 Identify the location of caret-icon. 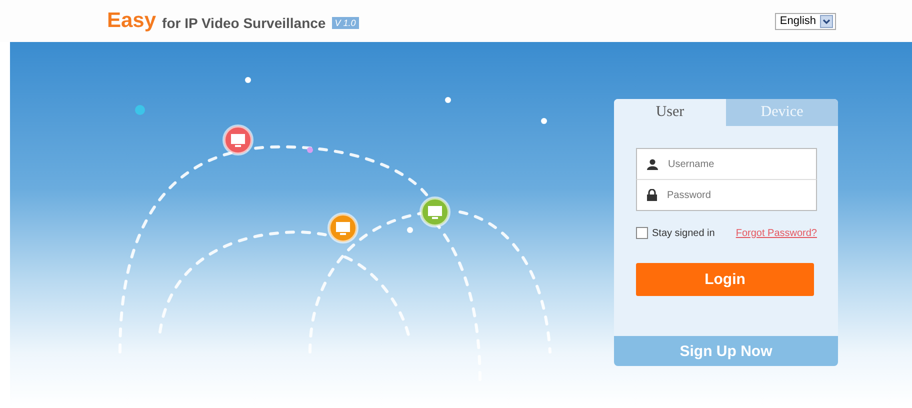
(826, 21).